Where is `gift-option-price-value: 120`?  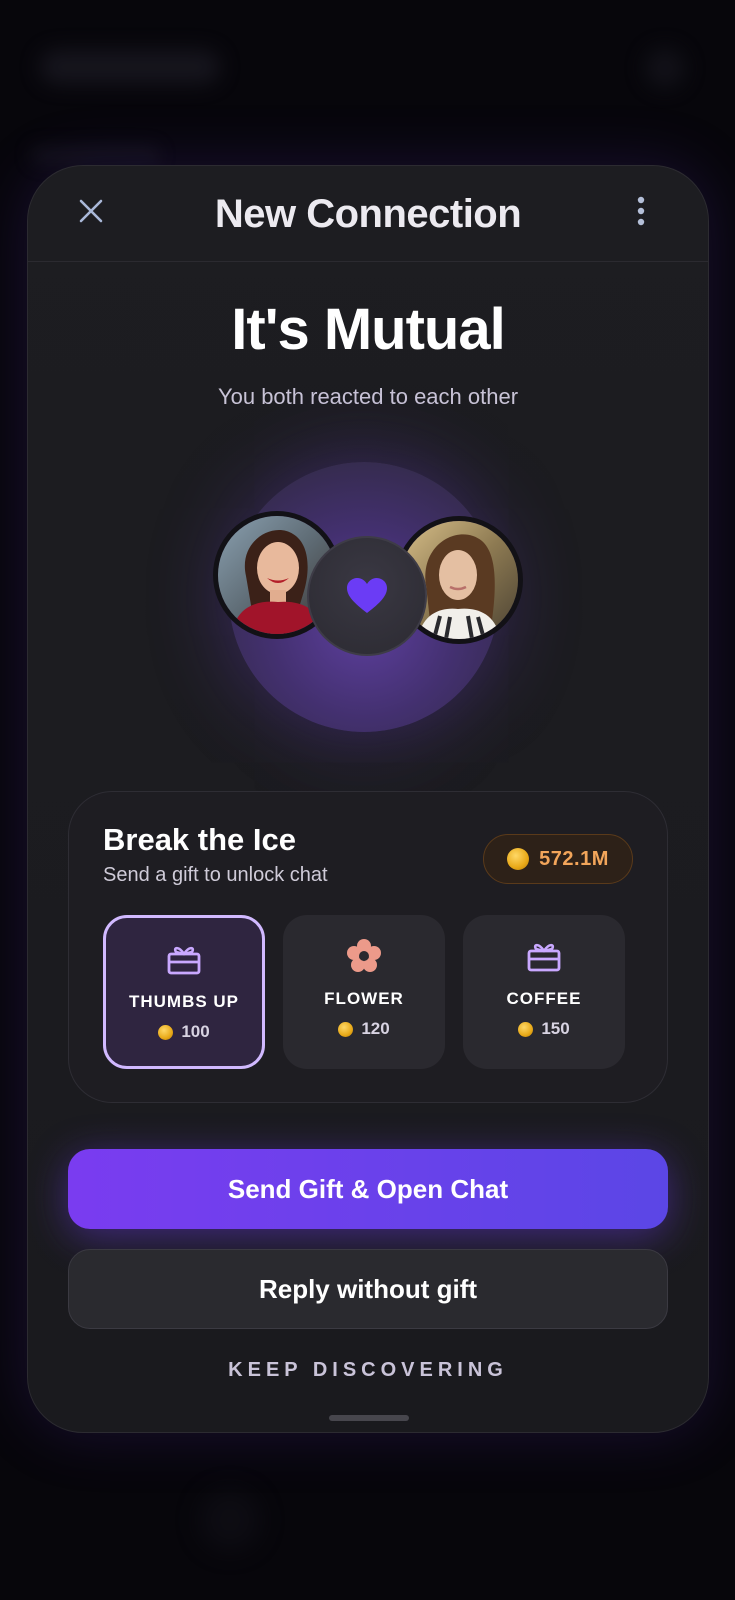
gift-option-price-value: 120 is located at coordinates (375, 1028).